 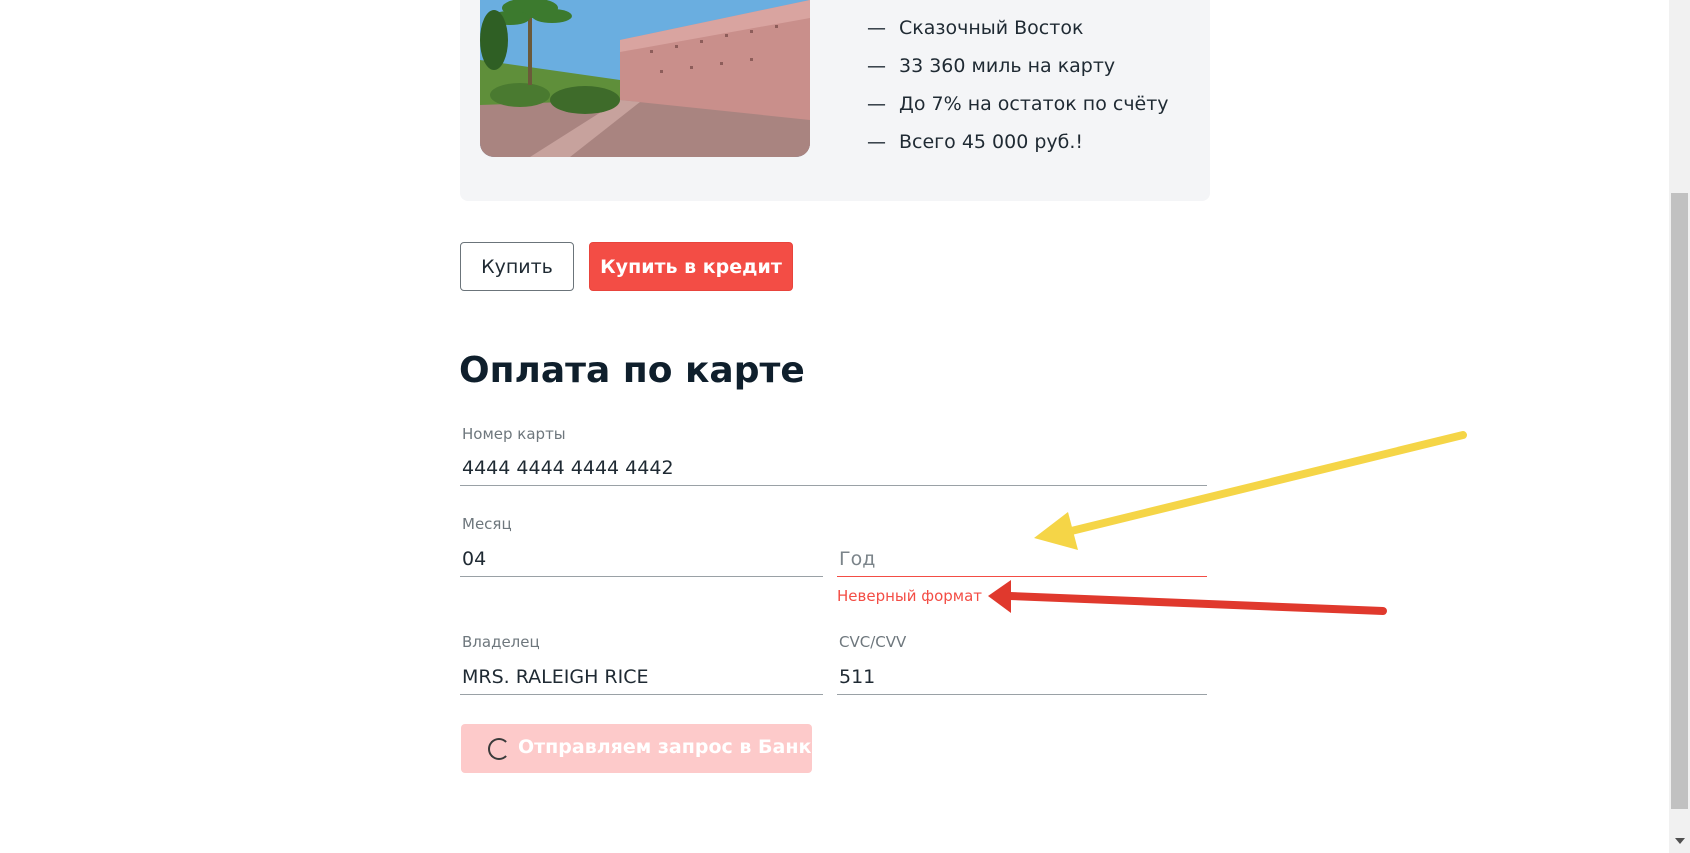 I want to click on feature-item: —33 360 миль на карту, so click(x=991, y=66).